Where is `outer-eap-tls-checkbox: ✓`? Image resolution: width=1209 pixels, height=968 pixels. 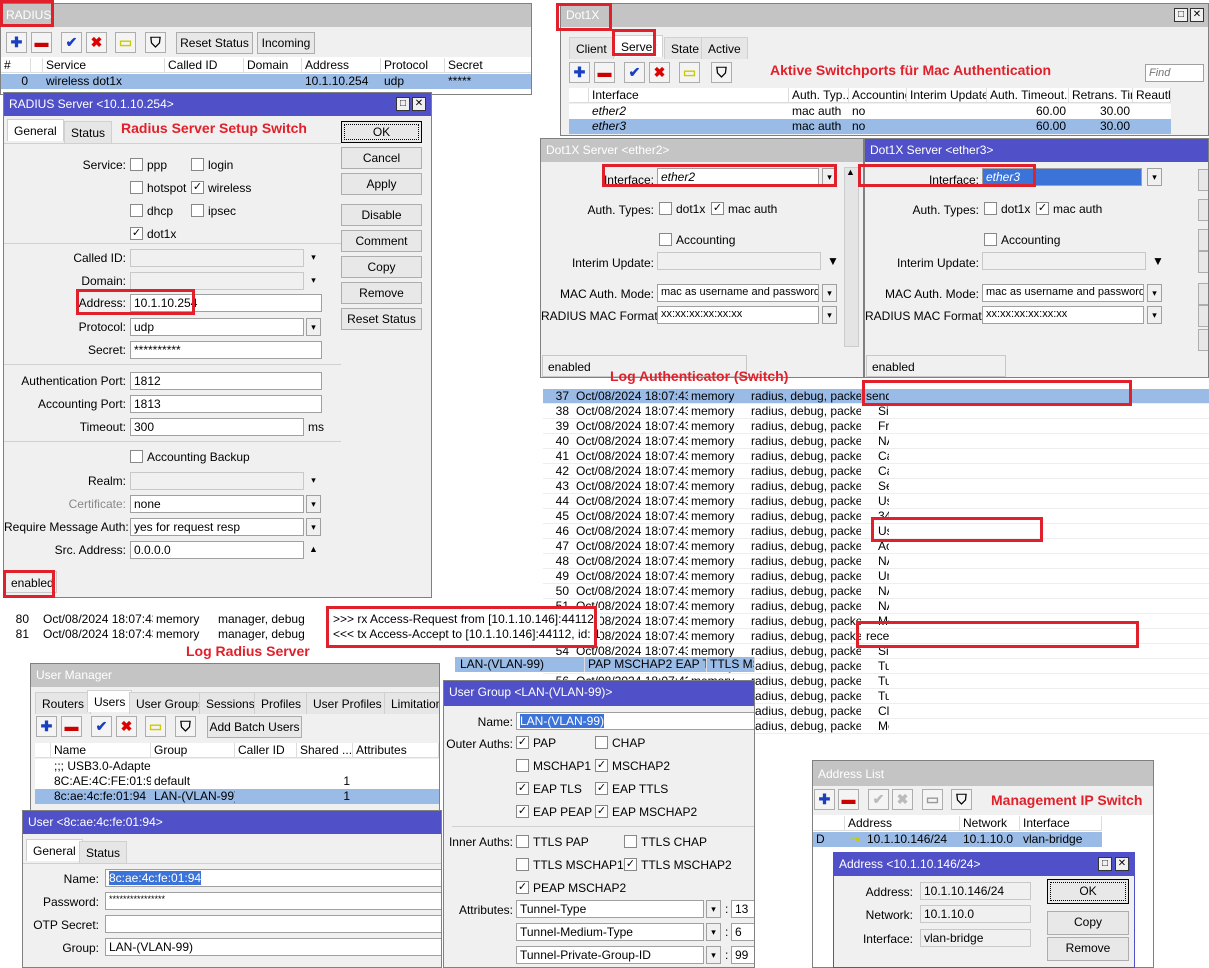
outer-eap-tls-checkbox: ✓ is located at coordinates (522, 788).